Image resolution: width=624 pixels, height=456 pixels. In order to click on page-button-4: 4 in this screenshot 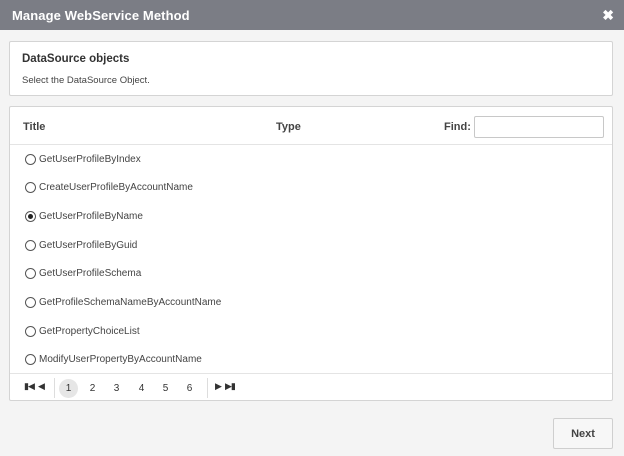, I will do `click(141, 388)`.